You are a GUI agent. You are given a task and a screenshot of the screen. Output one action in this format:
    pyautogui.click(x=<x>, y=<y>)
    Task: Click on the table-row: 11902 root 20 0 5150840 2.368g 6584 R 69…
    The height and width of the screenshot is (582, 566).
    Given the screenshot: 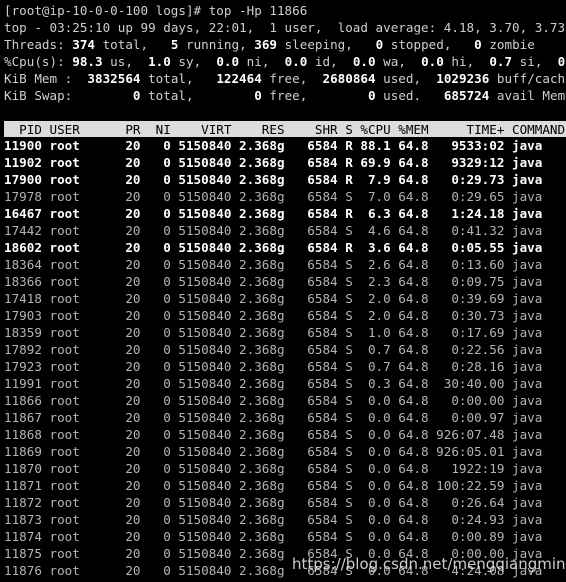 What is the action you would take?
    pyautogui.click(x=285, y=162)
    